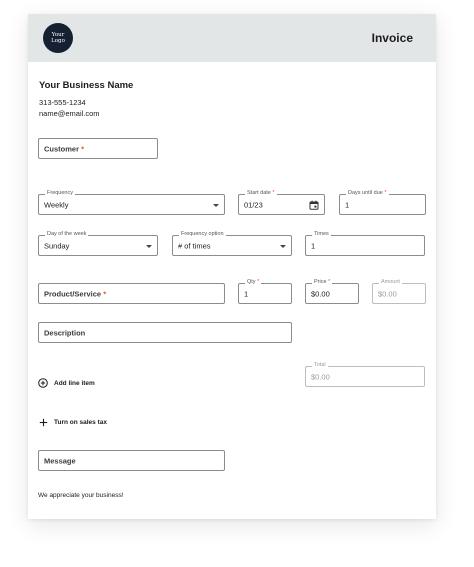 This screenshot has height=567, width=474. Describe the element at coordinates (365, 374) in the screenshot. I see `total-field: Total $0.00` at that location.